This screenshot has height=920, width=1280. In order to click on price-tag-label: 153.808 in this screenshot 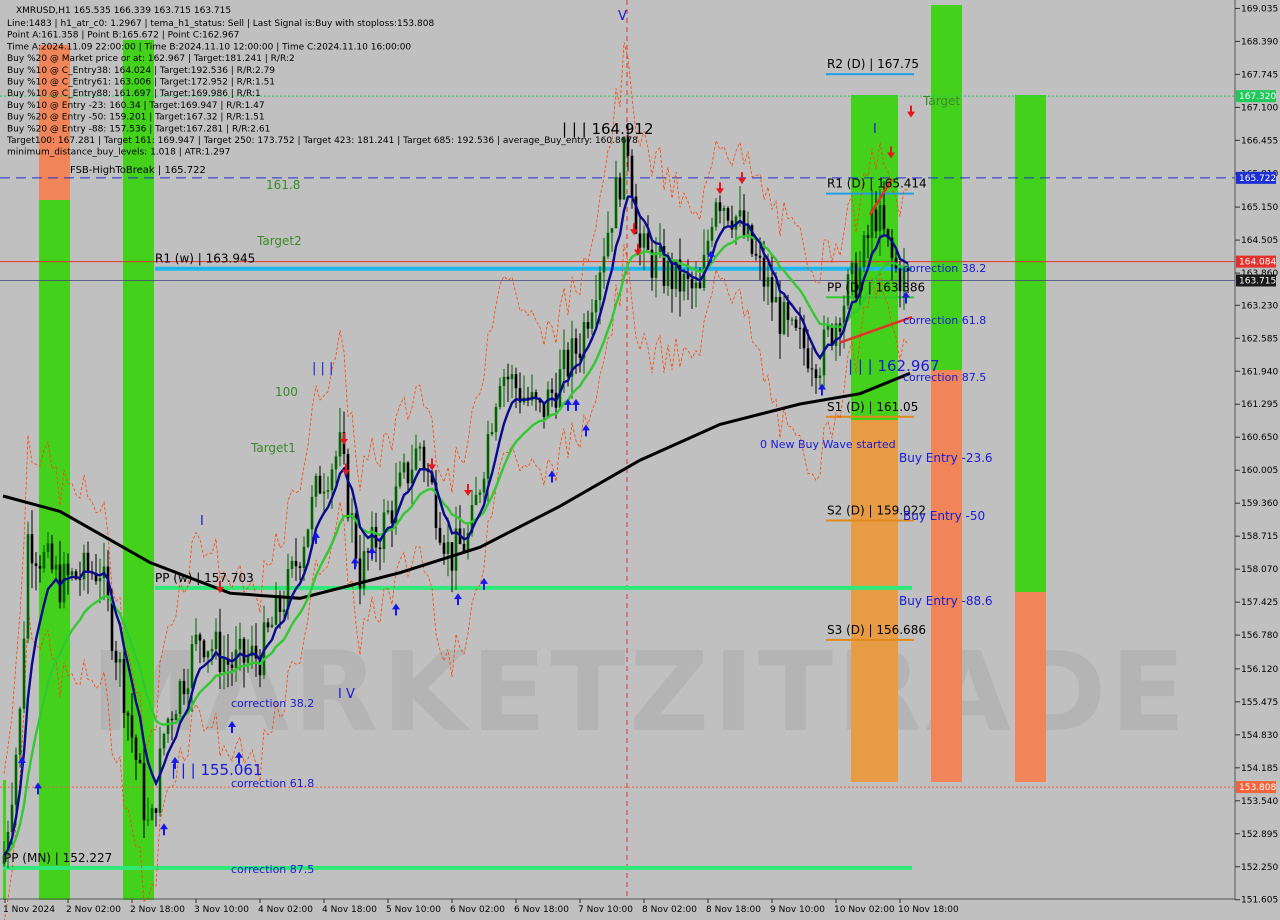, I will do `click(1257, 788)`.